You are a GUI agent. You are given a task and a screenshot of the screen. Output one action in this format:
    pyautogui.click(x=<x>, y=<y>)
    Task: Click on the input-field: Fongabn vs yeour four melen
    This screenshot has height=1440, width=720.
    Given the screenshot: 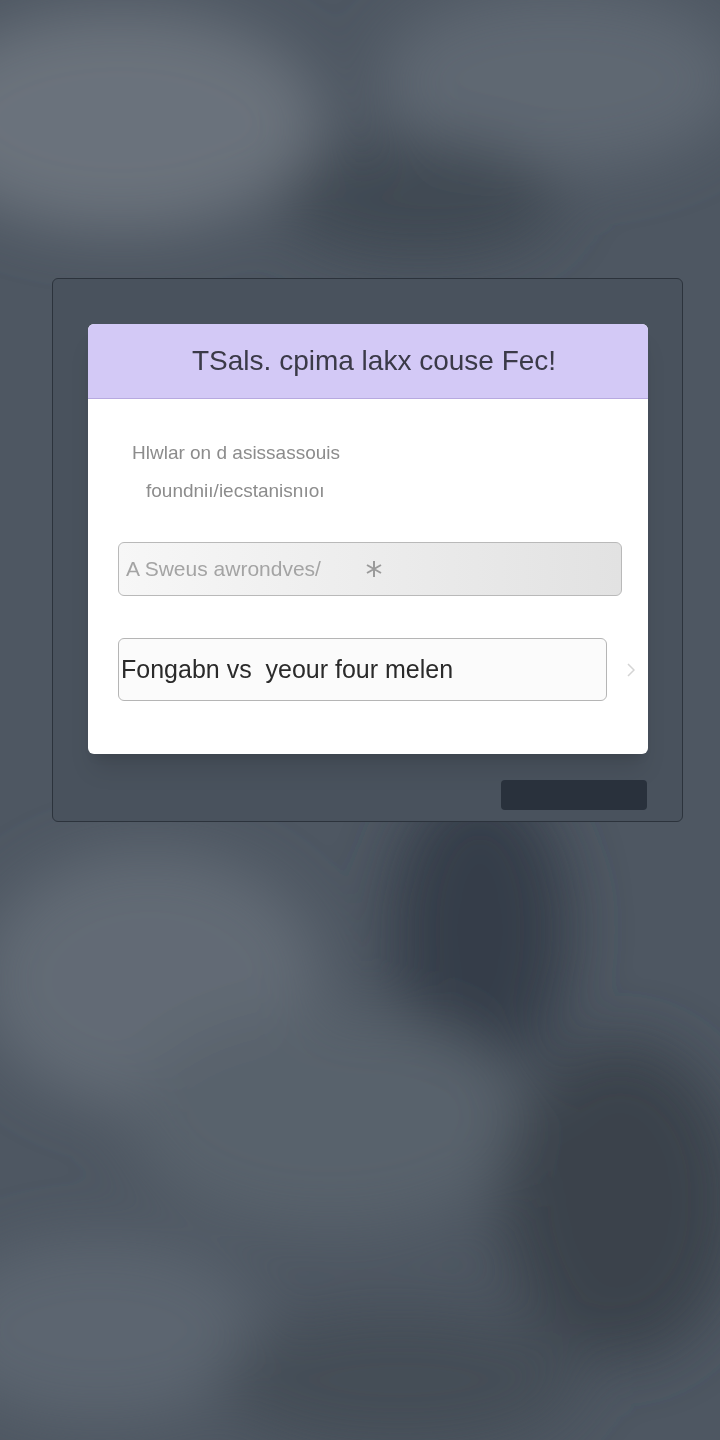 What is the action you would take?
    pyautogui.click(x=362, y=669)
    